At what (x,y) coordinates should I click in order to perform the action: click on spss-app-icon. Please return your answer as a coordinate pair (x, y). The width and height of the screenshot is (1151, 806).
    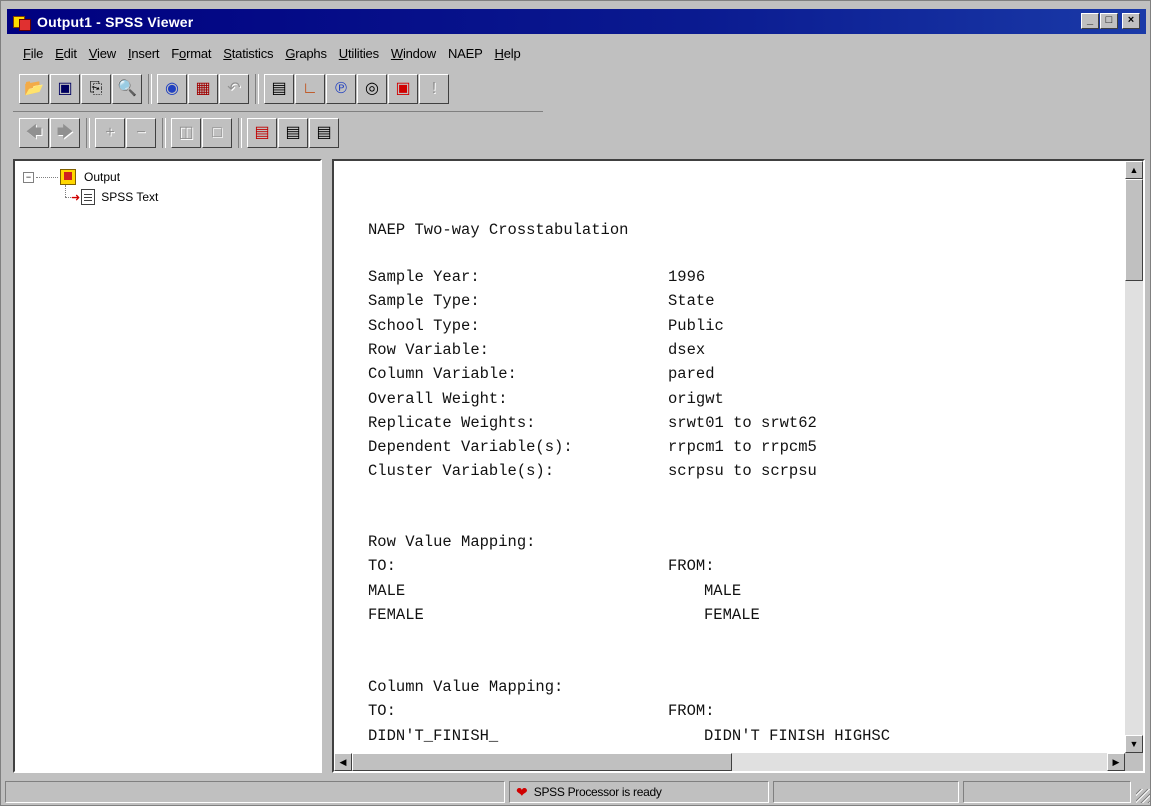
    Looking at the image, I should click on (22, 22).